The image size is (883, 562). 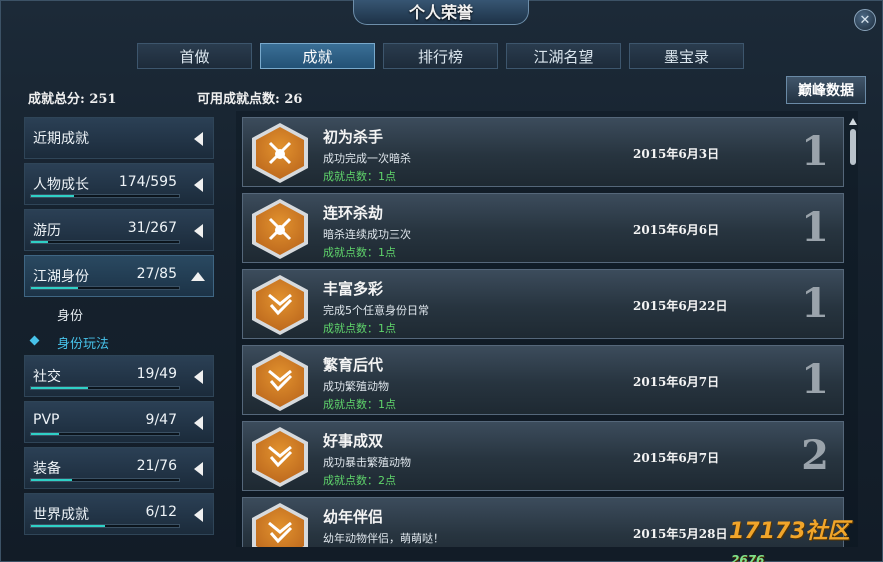 I want to click on achievement-row: 繁育后代 成功繁殖动物 成就点数：1点 2015年6月7日 1, so click(x=543, y=380).